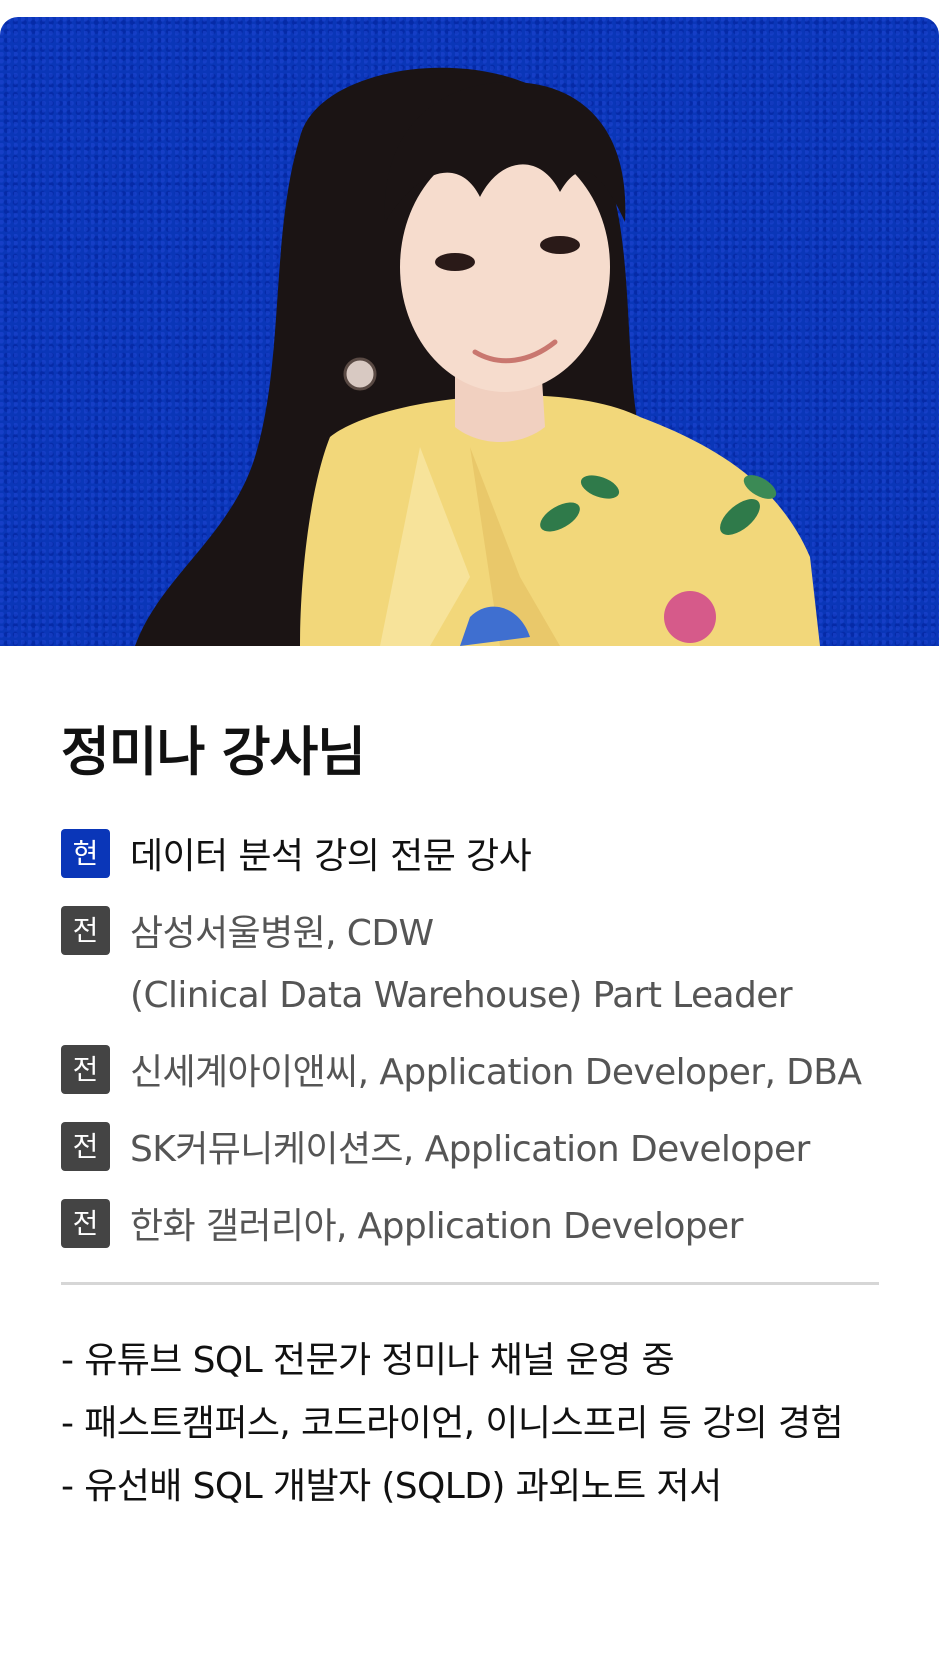 The image size is (939, 1668). I want to click on career-line: 삼성서울병원, CDW, so click(282, 933).